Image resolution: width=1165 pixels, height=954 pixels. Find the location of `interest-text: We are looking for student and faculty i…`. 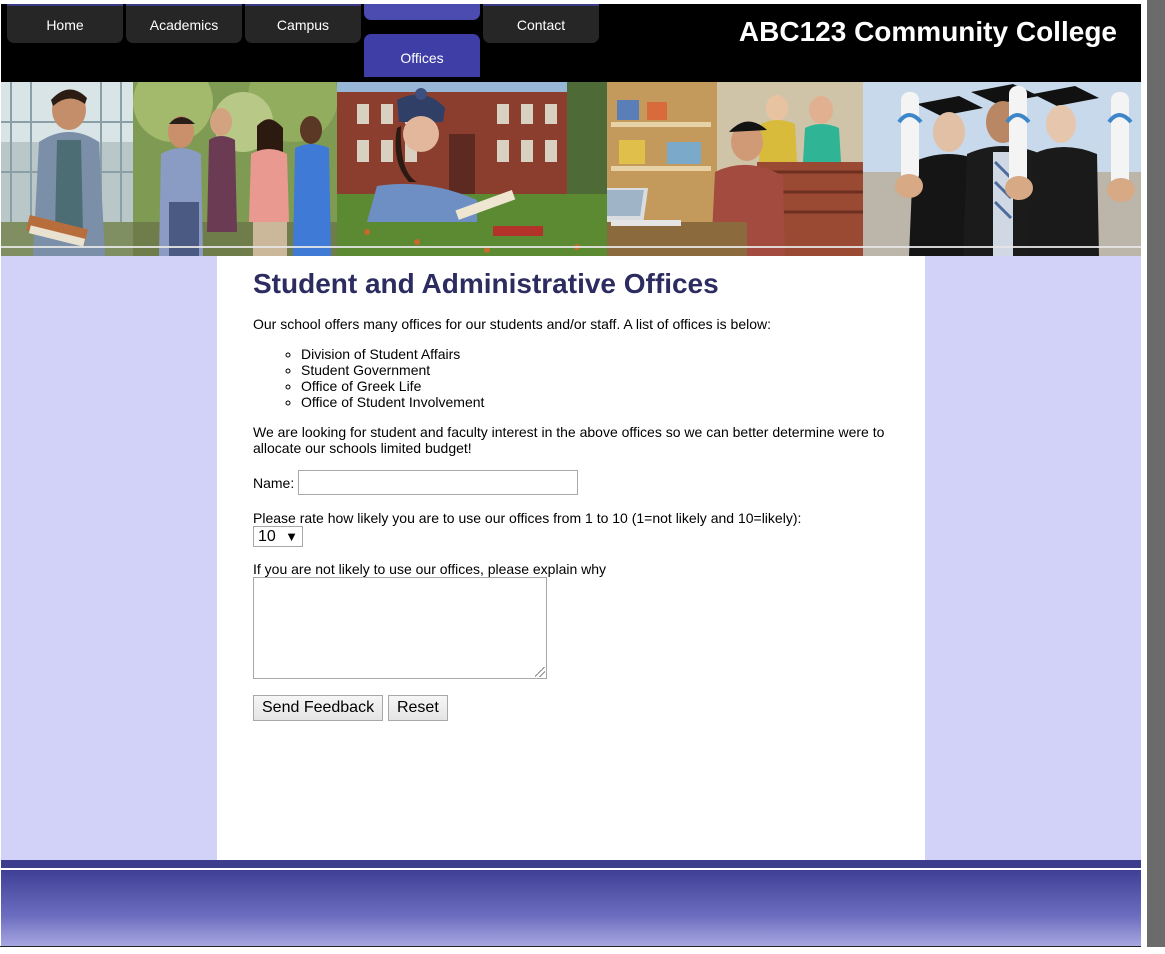

interest-text: We are looking for student and faculty i… is located at coordinates (569, 440).